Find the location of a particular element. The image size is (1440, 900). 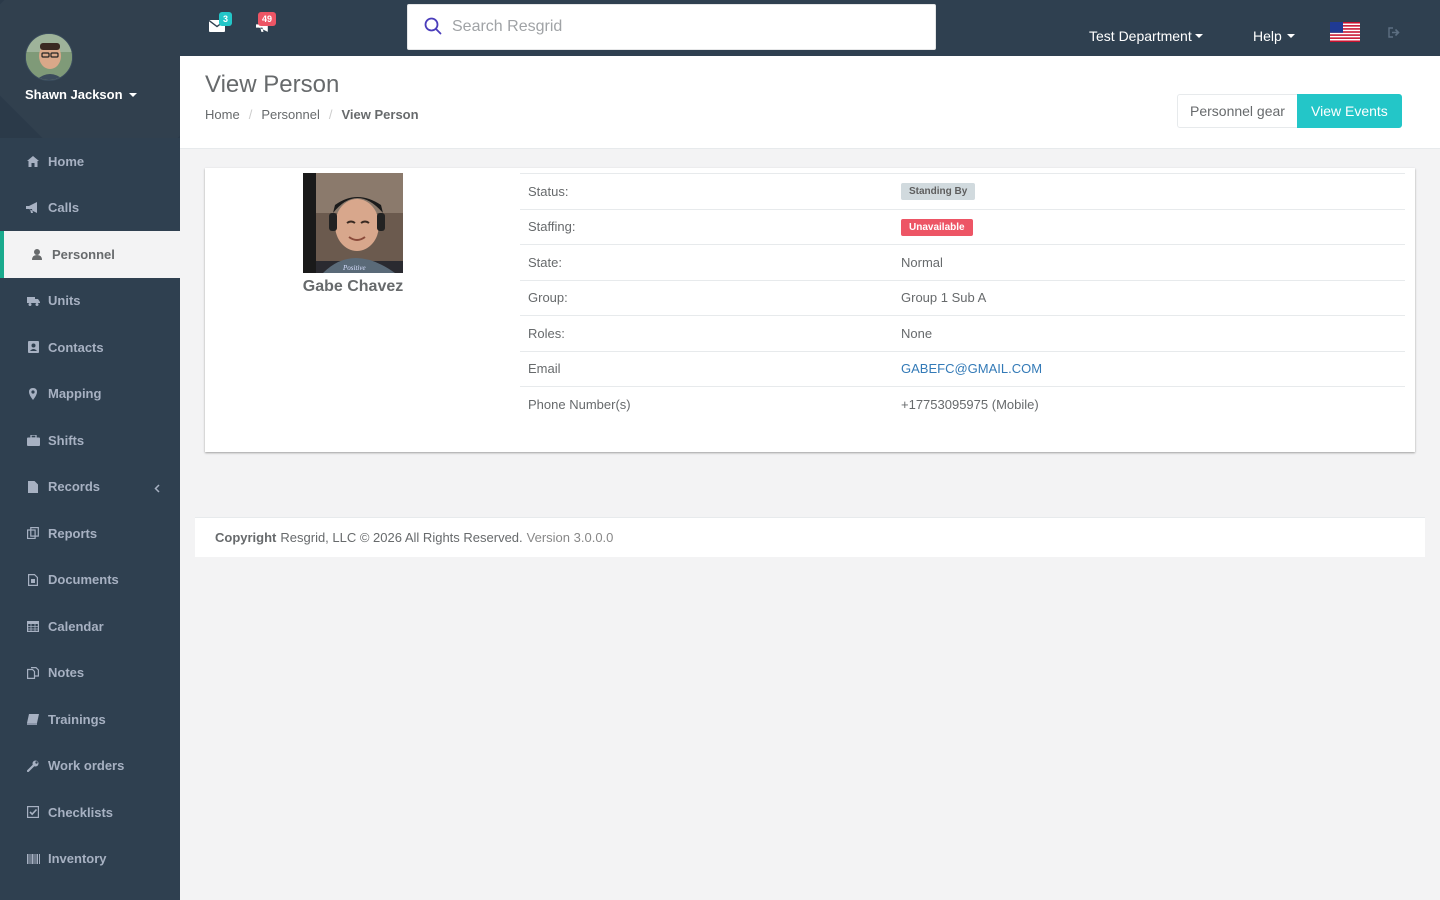

table-row: Staffing: Unavailable is located at coordinates (962, 226).